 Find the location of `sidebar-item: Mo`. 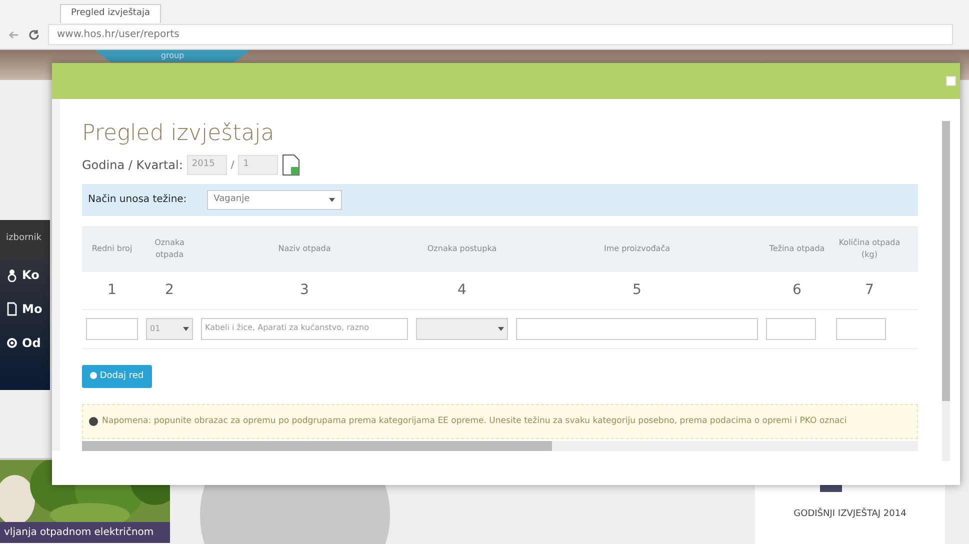

sidebar-item: Mo is located at coordinates (32, 309).